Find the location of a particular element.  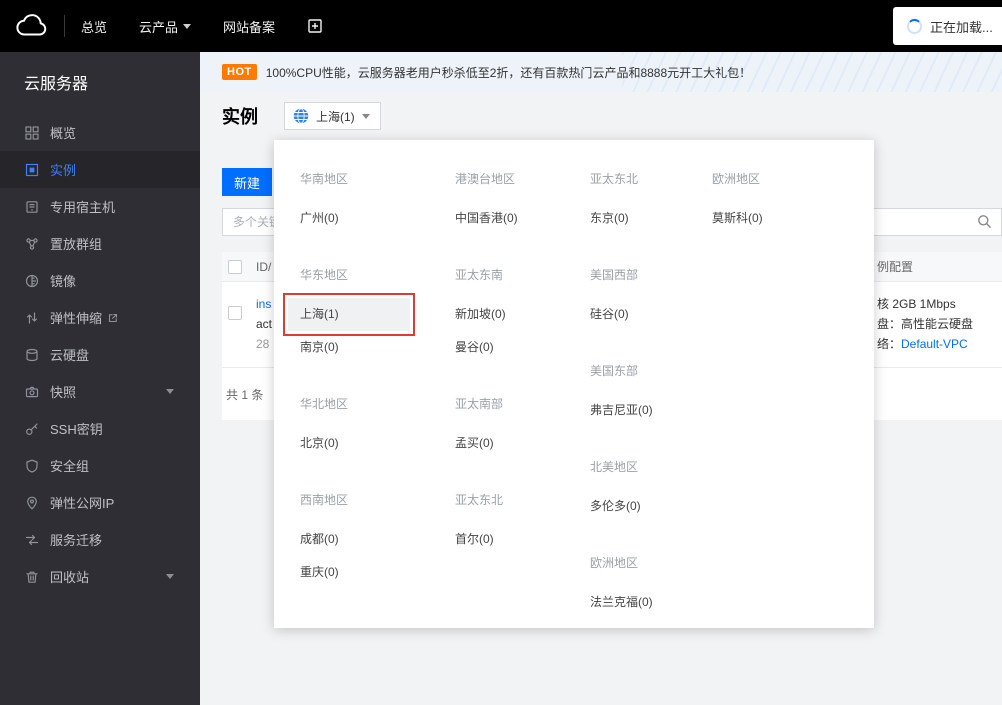

sidebar-item-label: 置放群组 is located at coordinates (76, 244).